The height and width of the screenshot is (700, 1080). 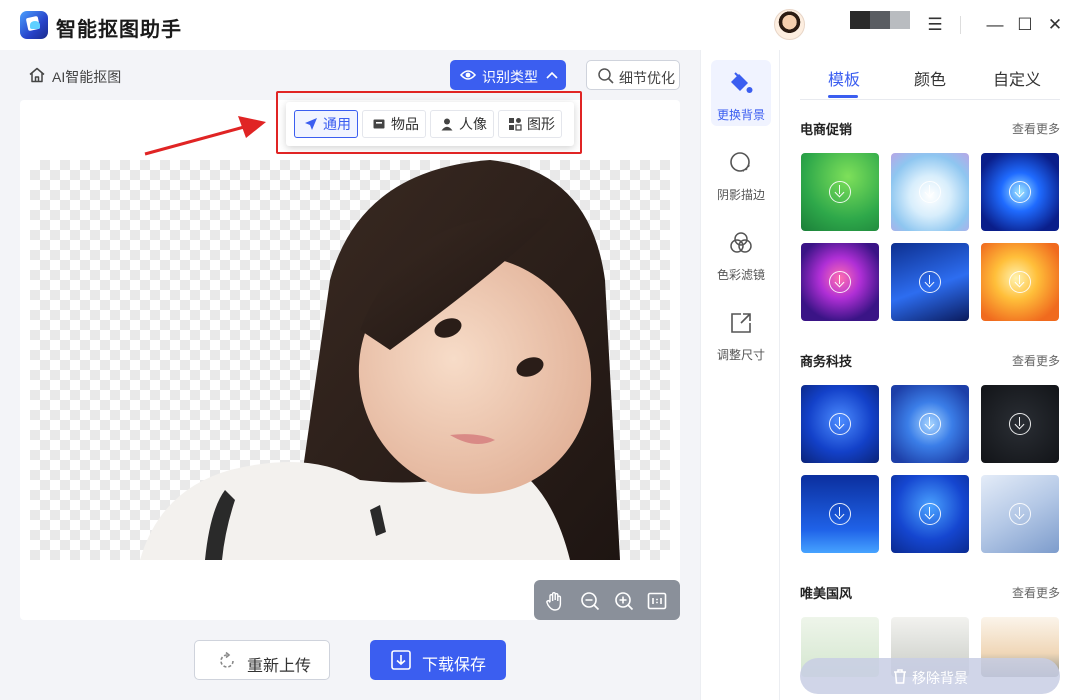 What do you see at coordinates (401, 660) in the screenshot?
I see `download-icon` at bounding box center [401, 660].